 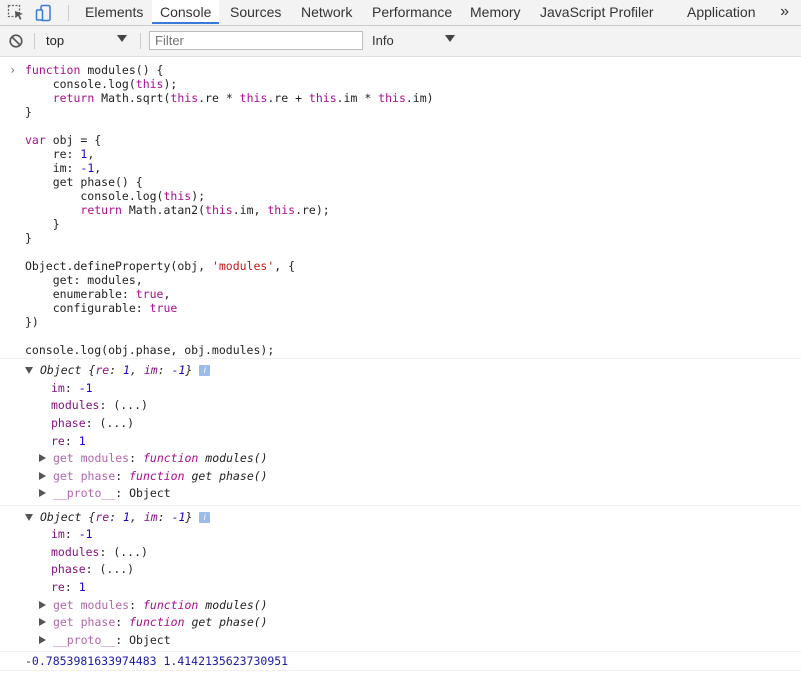 What do you see at coordinates (157, 661) in the screenshot?
I see `console-result: -0.7853981633974483 1.4142135623730951` at bounding box center [157, 661].